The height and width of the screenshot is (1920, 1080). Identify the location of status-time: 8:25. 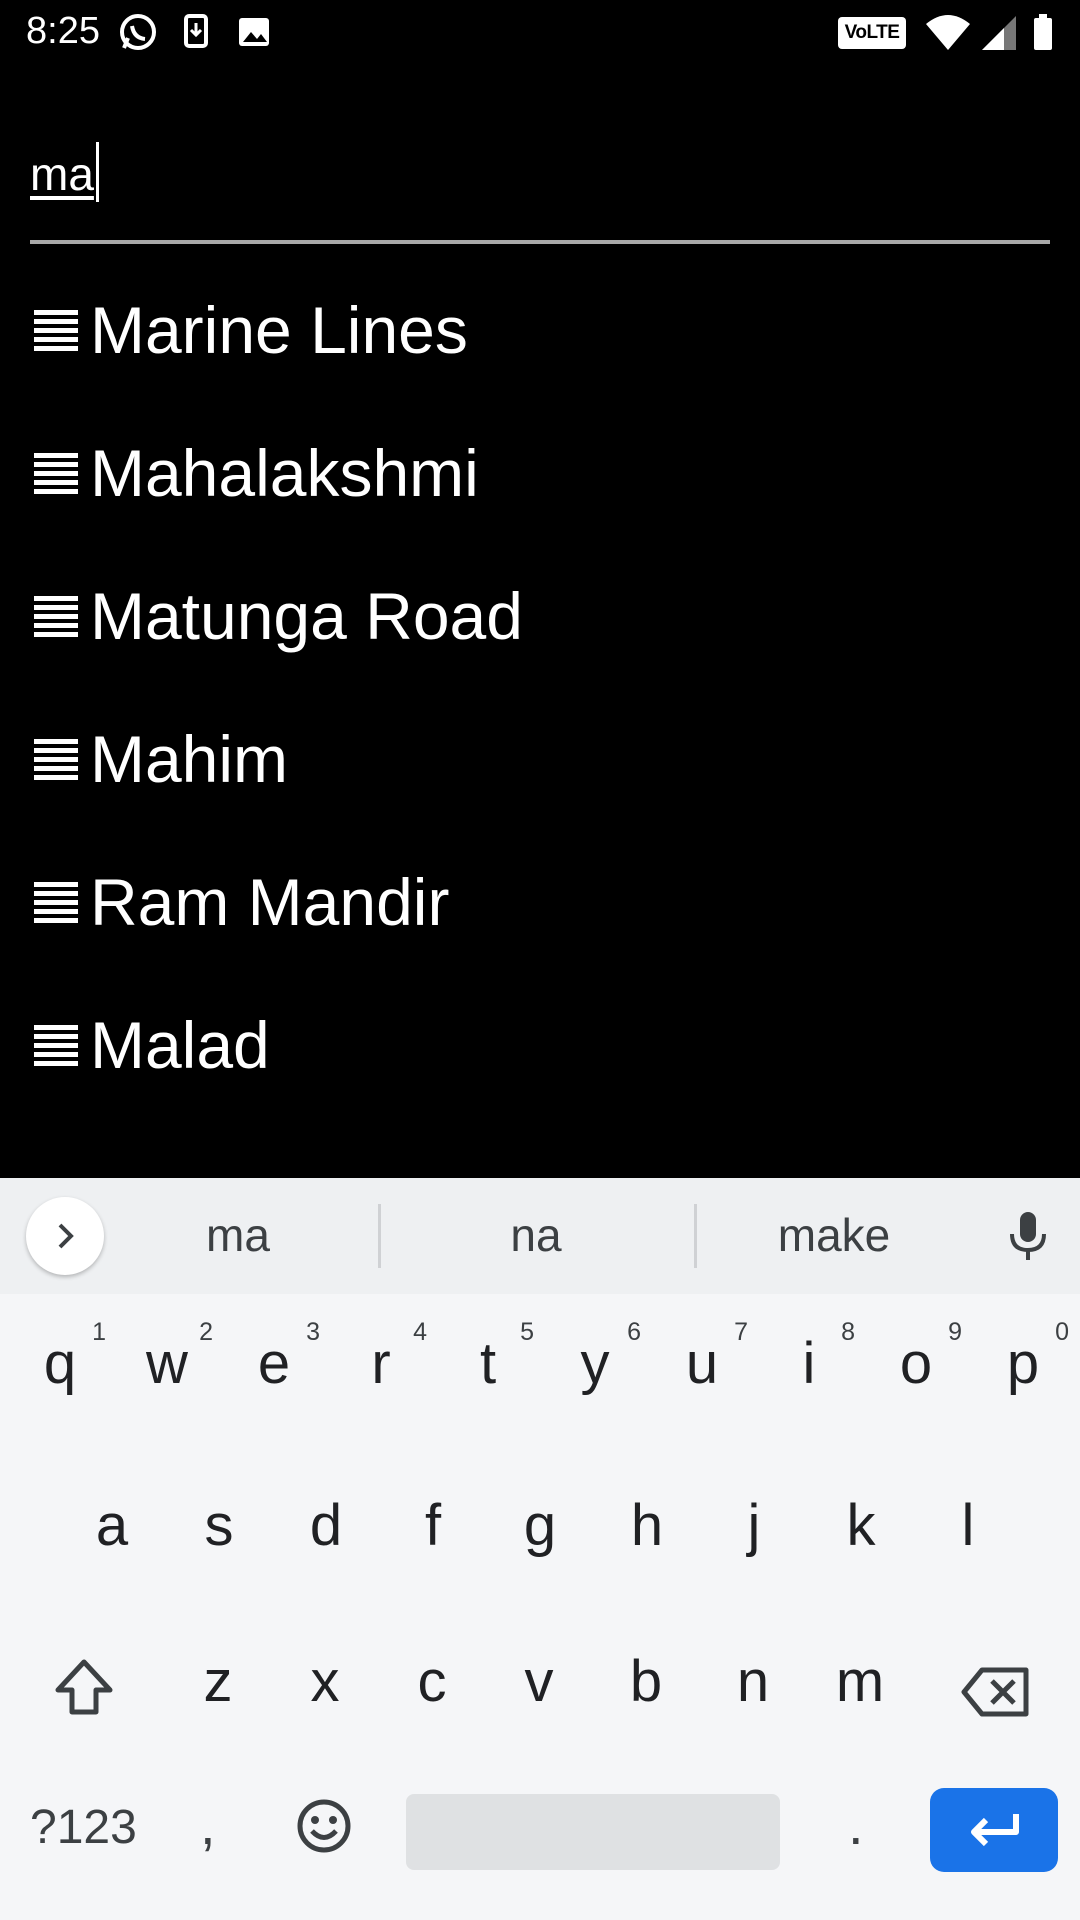
(63, 31).